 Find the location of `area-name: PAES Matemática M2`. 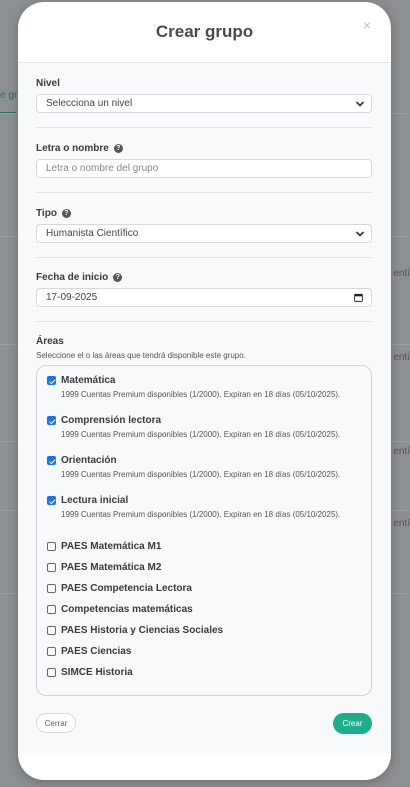

area-name: PAES Matemática M2 is located at coordinates (111, 567).